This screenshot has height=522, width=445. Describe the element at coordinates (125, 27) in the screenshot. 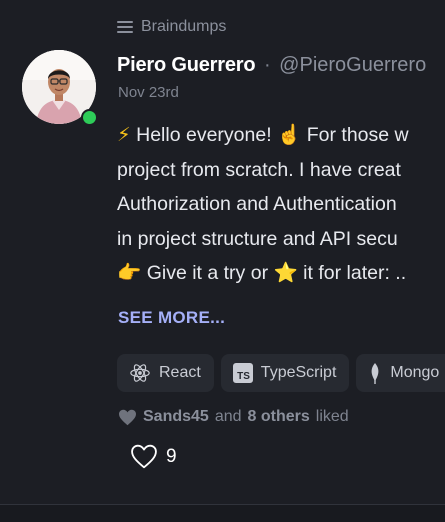

I see `hamburger-menu-icon` at that location.